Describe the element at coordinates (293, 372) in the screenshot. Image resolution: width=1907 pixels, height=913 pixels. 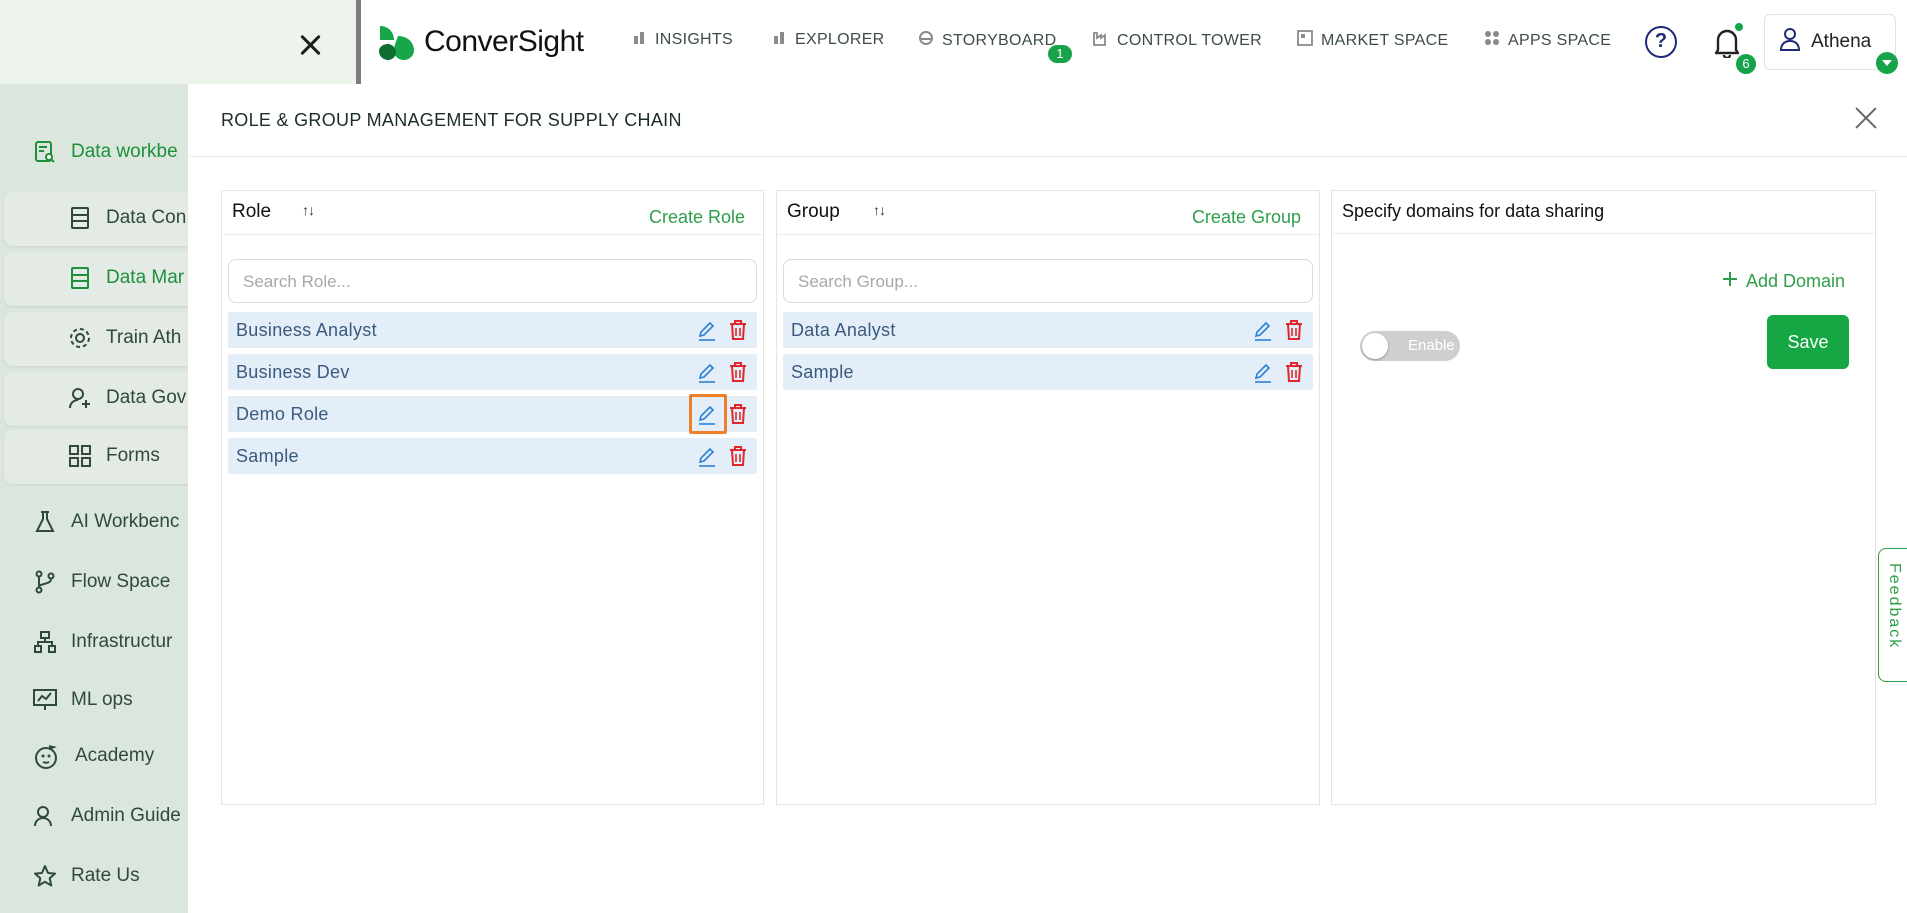
I see `role-name: Business Dev` at that location.